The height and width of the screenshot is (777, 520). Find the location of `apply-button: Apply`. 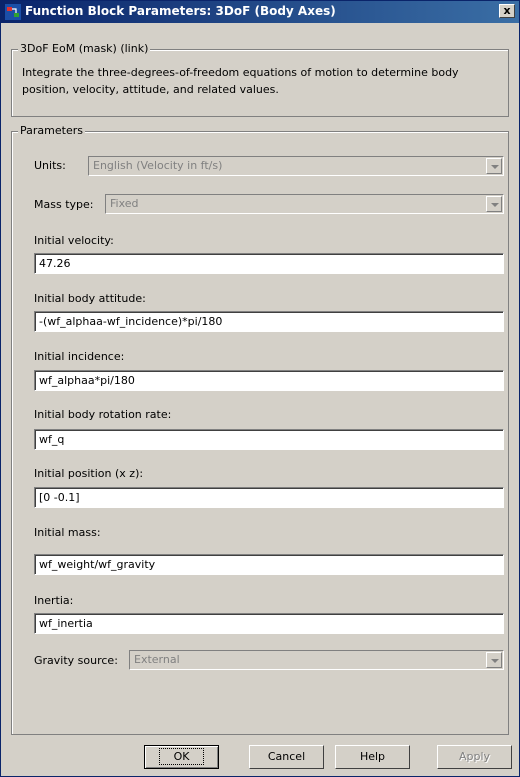

apply-button: Apply is located at coordinates (474, 757).